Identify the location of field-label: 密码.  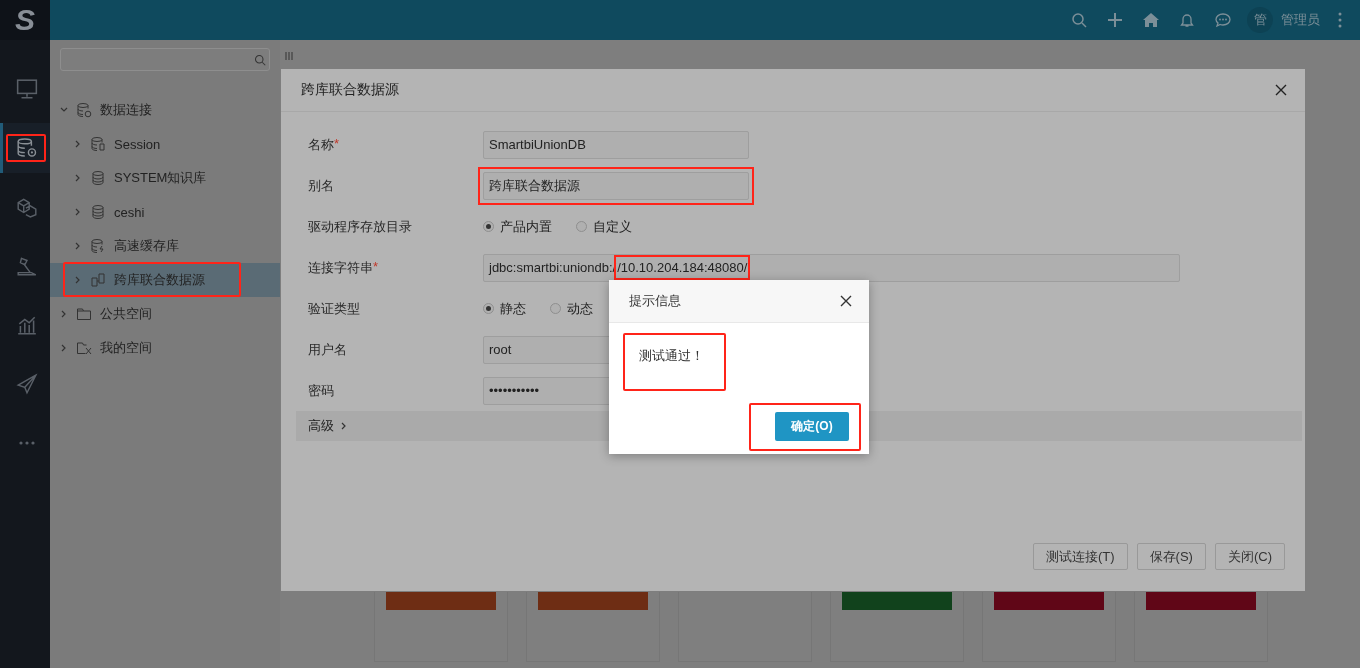
(321, 390).